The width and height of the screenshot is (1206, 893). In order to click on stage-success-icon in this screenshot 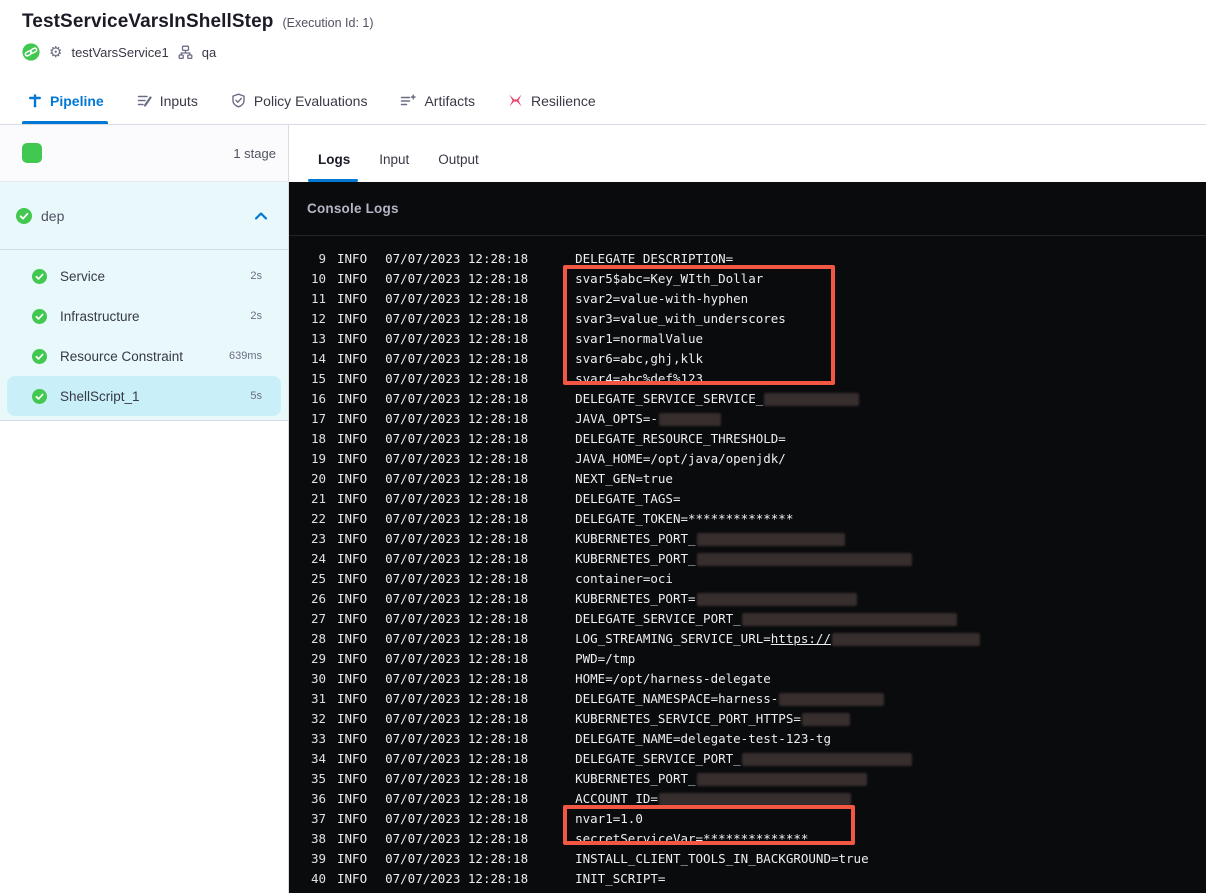, I will do `click(24, 215)`.